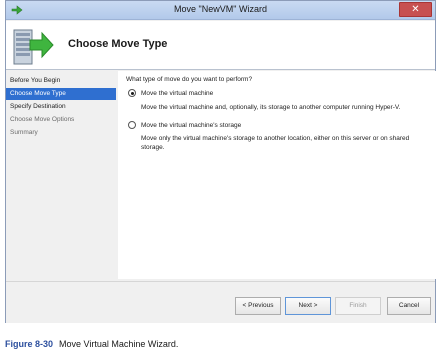  What do you see at coordinates (415, 9) in the screenshot?
I see `close-button: ✕` at bounding box center [415, 9].